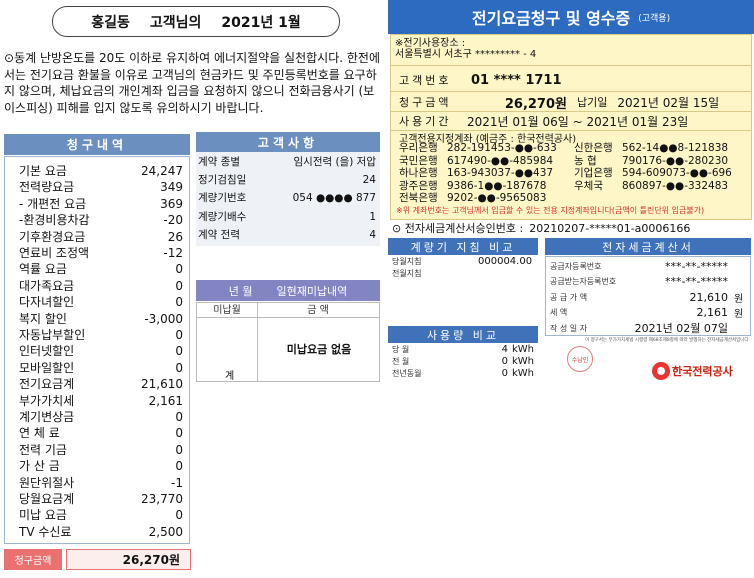 Image resolution: width=754 pixels, height=578 pixels. I want to click on bill-value: -3,000, so click(163, 318).